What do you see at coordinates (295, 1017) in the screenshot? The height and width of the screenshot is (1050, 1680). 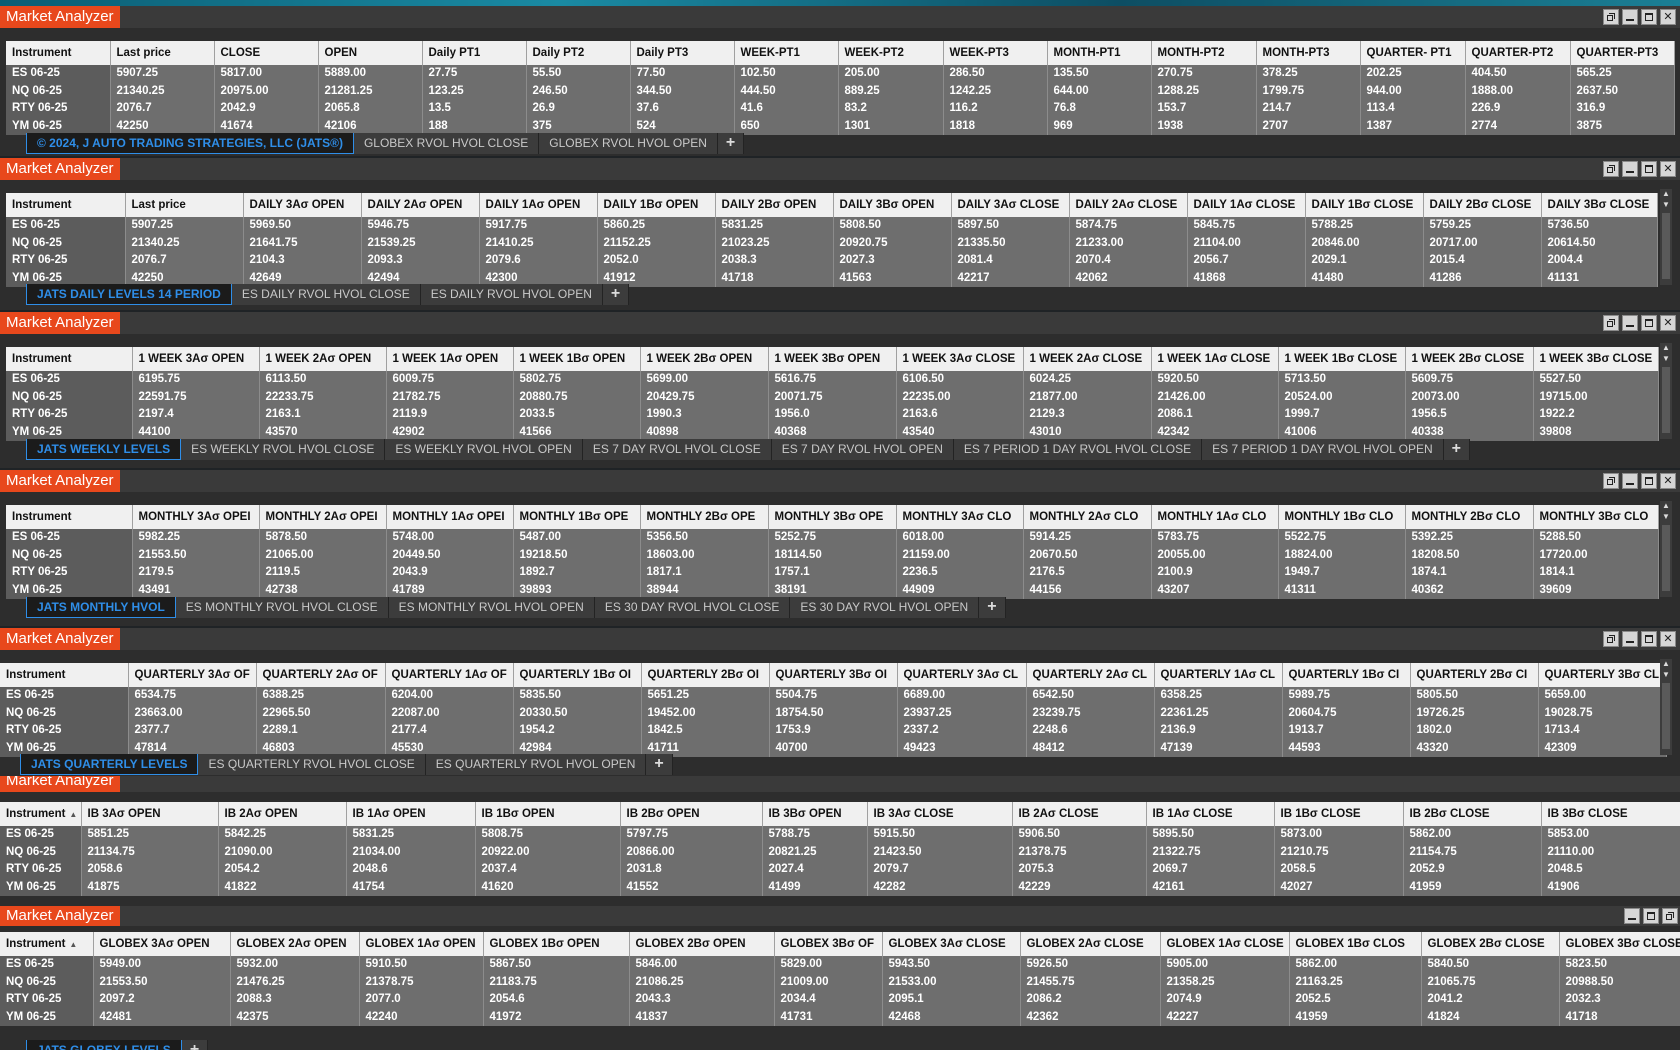 I see `value-cell: 42375` at bounding box center [295, 1017].